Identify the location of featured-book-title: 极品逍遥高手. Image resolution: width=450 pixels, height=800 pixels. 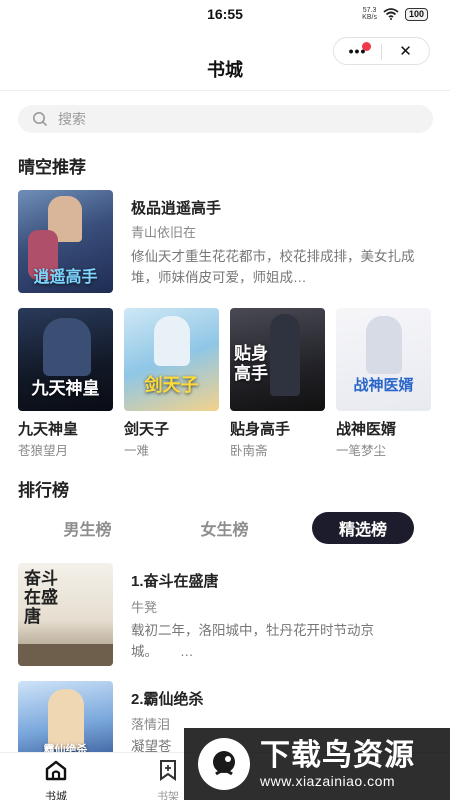
(176, 207).